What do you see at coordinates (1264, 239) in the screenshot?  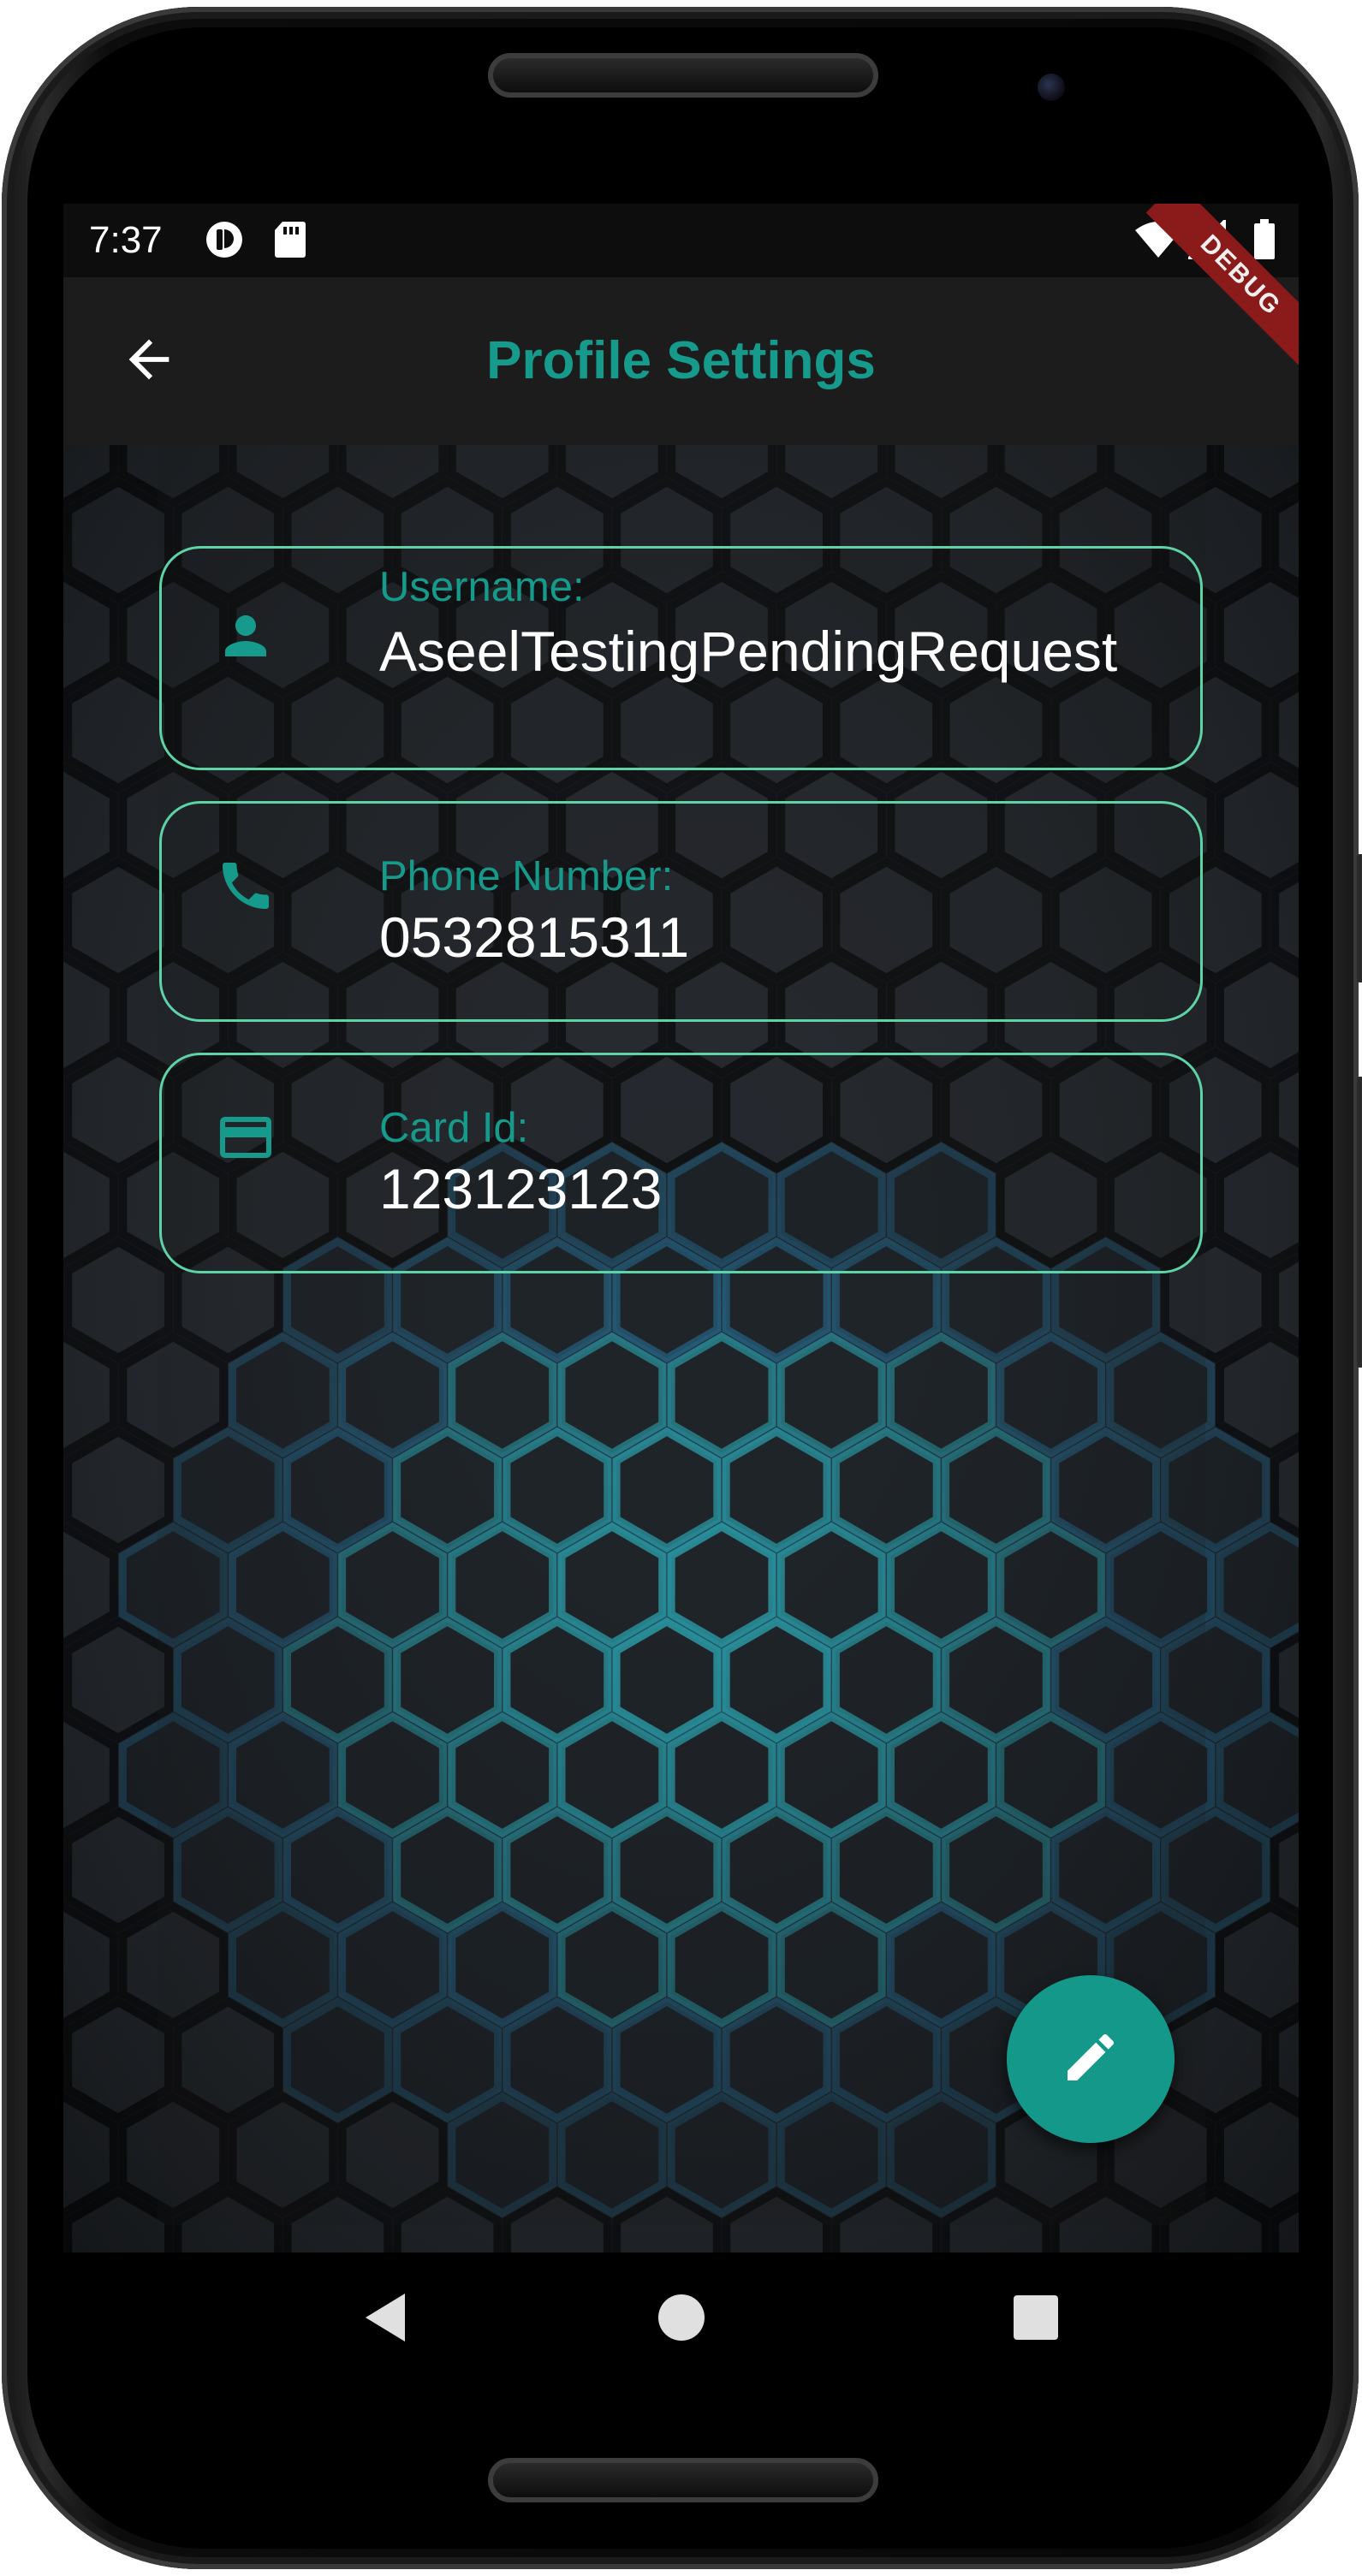 I see `battery-icon` at bounding box center [1264, 239].